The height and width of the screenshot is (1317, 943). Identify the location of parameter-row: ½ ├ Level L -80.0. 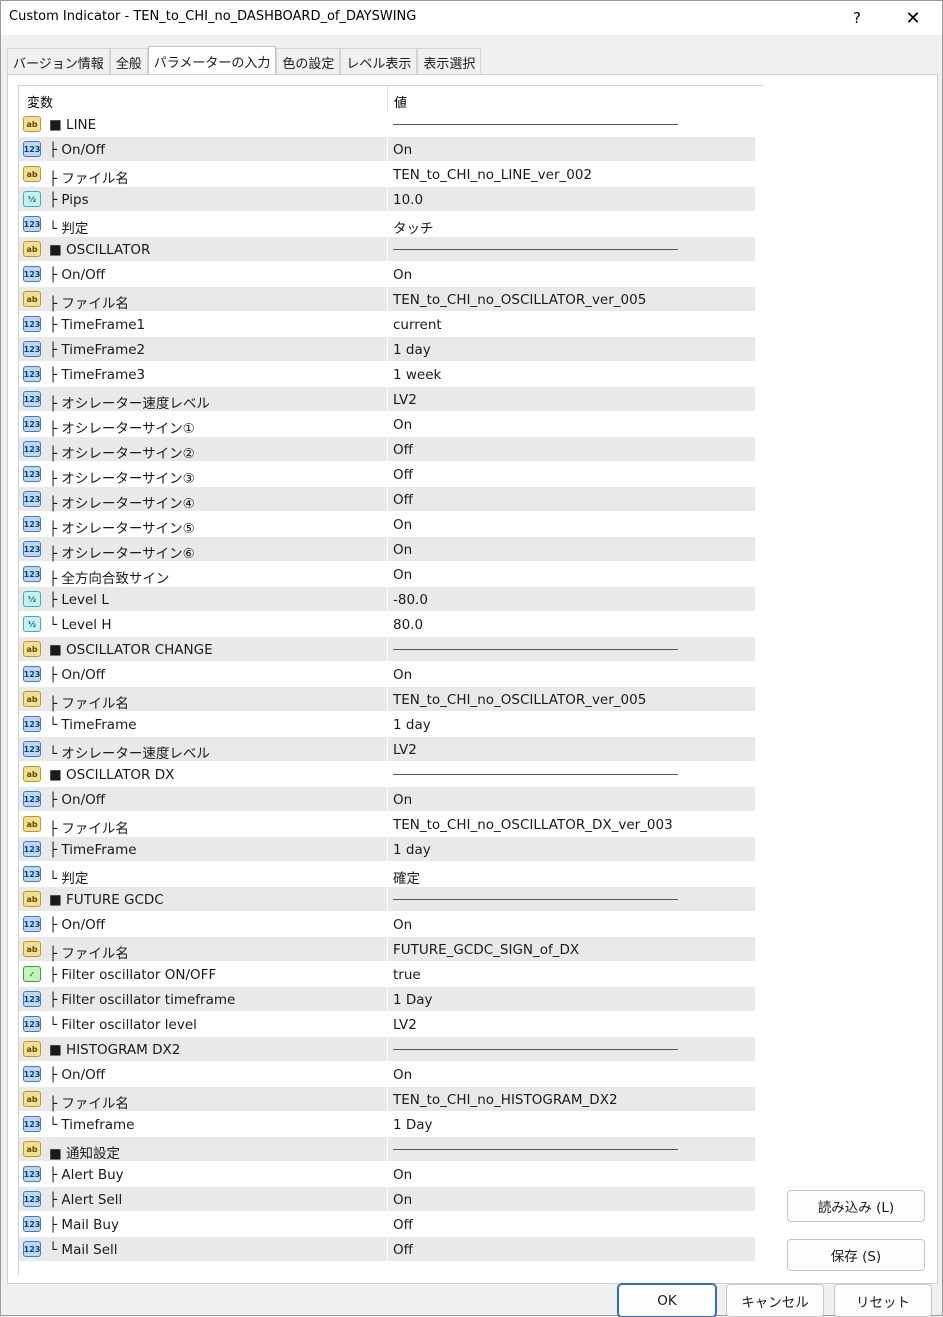
(387, 599).